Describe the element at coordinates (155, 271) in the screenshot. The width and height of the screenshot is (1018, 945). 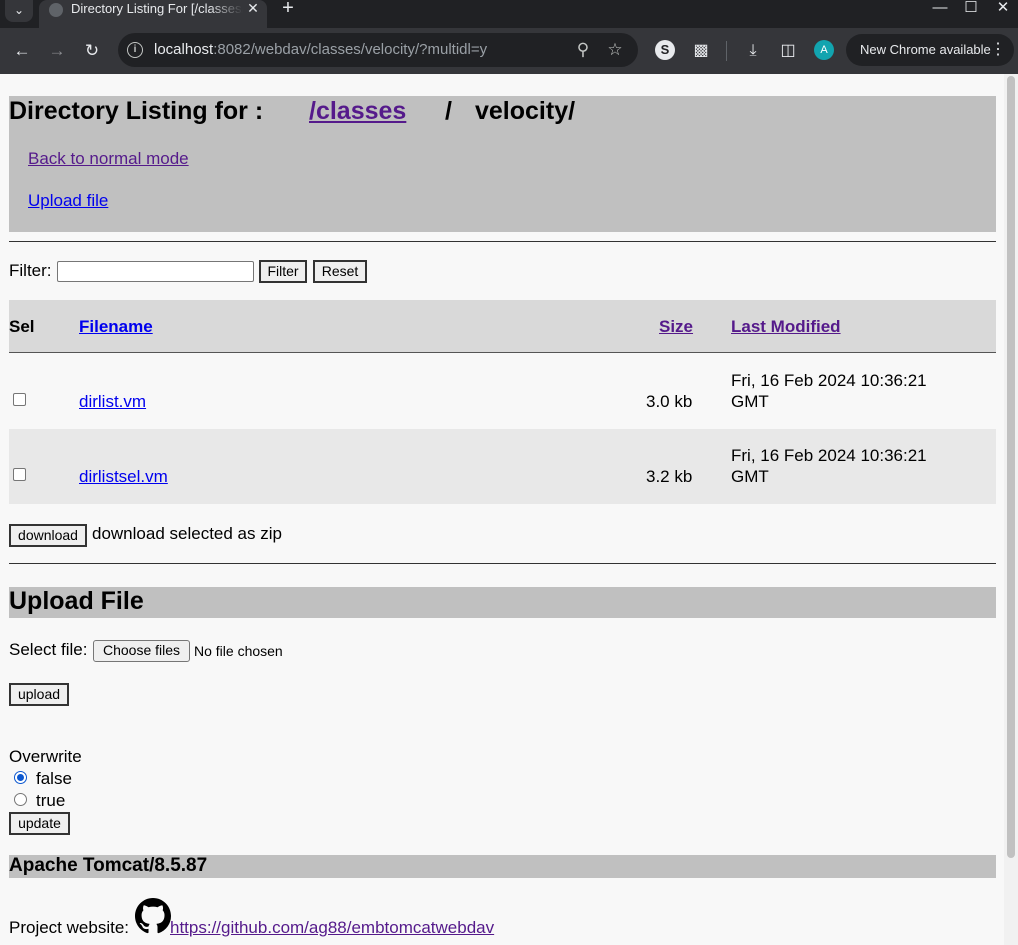
I see `filter-input` at that location.